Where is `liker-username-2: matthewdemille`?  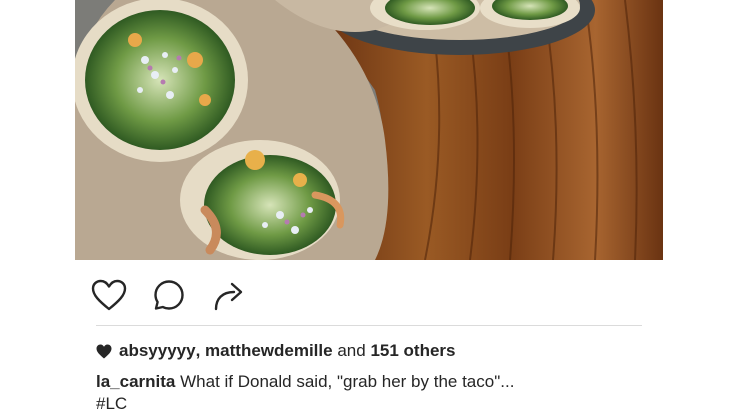 liker-username-2: matthewdemille is located at coordinates (269, 351).